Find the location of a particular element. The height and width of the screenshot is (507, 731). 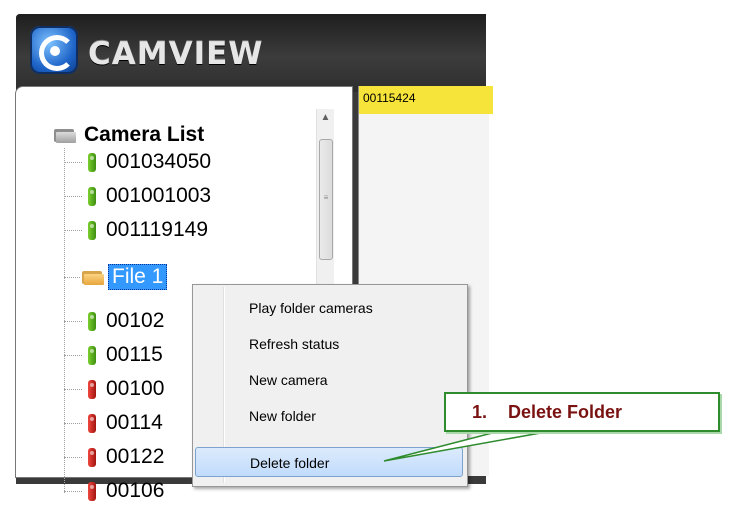

callout-text: Delete Folder is located at coordinates (565, 412).